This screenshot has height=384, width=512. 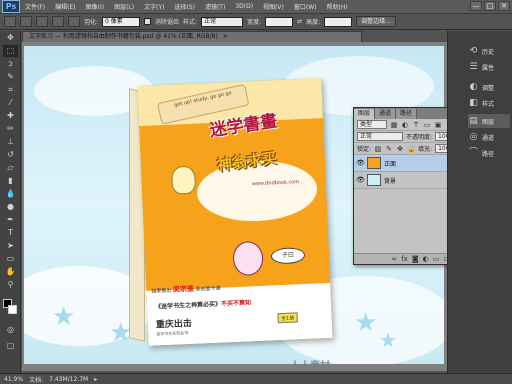 What do you see at coordinates (222, 21) in the screenshot?
I see `style-select: 正常` at bounding box center [222, 21].